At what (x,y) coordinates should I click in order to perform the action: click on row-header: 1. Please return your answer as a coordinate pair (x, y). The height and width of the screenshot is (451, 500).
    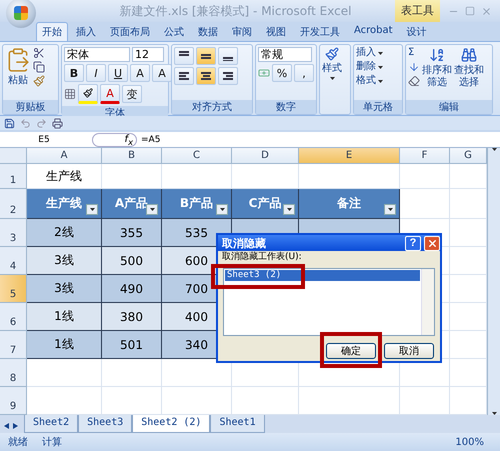
    Looking at the image, I should click on (13, 177).